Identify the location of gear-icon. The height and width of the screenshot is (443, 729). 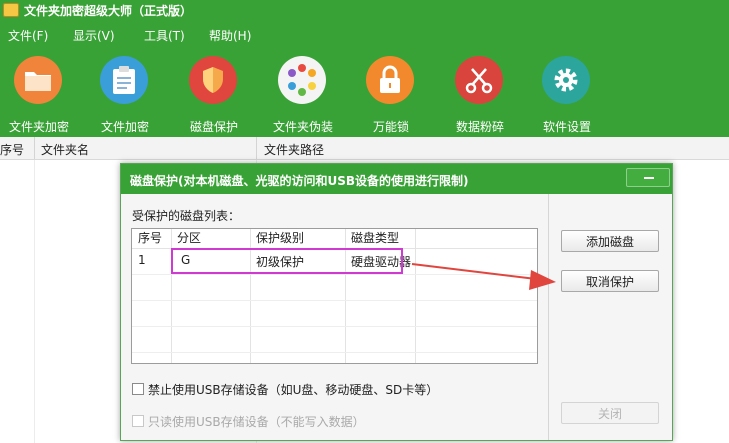
(566, 80).